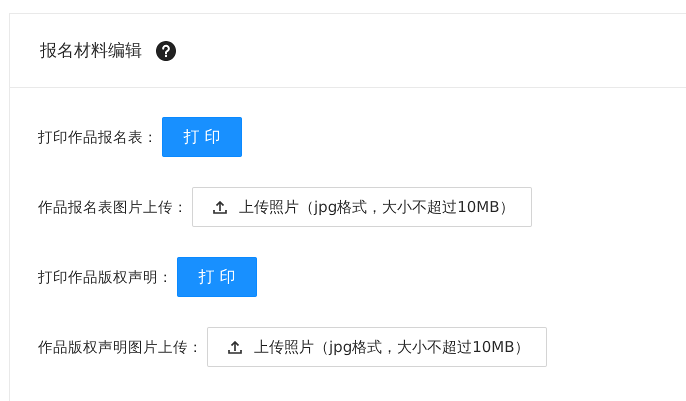  I want to click on card-title: 报名材料编辑, so click(91, 51).